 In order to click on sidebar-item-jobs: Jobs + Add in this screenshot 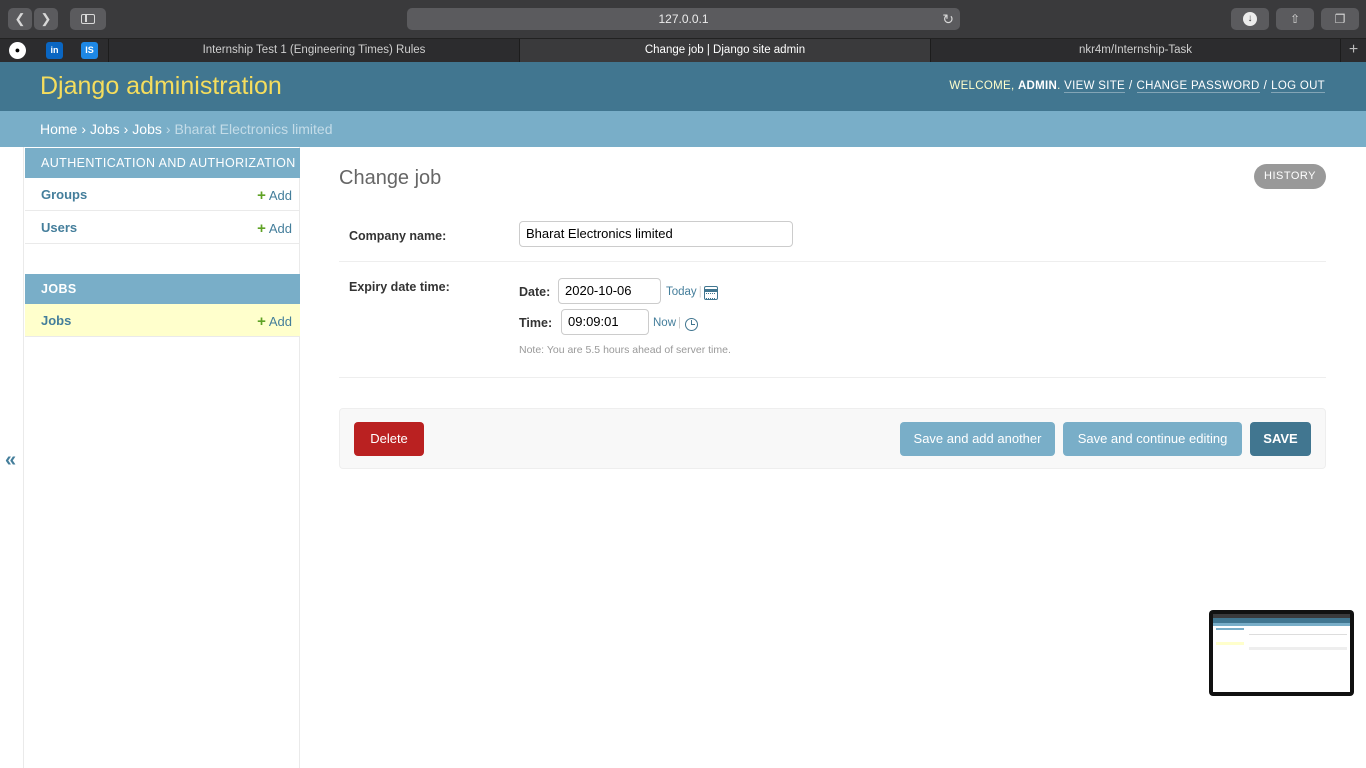, I will do `click(162, 320)`.